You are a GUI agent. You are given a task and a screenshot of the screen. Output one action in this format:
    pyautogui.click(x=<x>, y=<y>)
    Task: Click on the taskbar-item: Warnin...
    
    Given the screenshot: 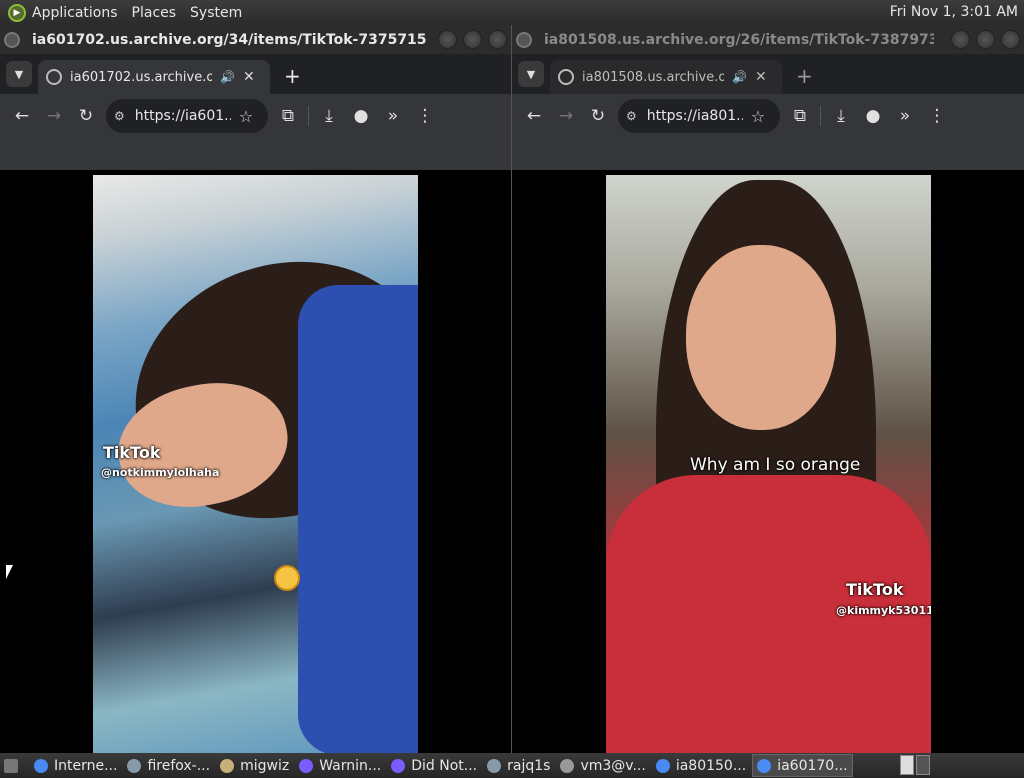 What is the action you would take?
    pyautogui.click(x=340, y=765)
    